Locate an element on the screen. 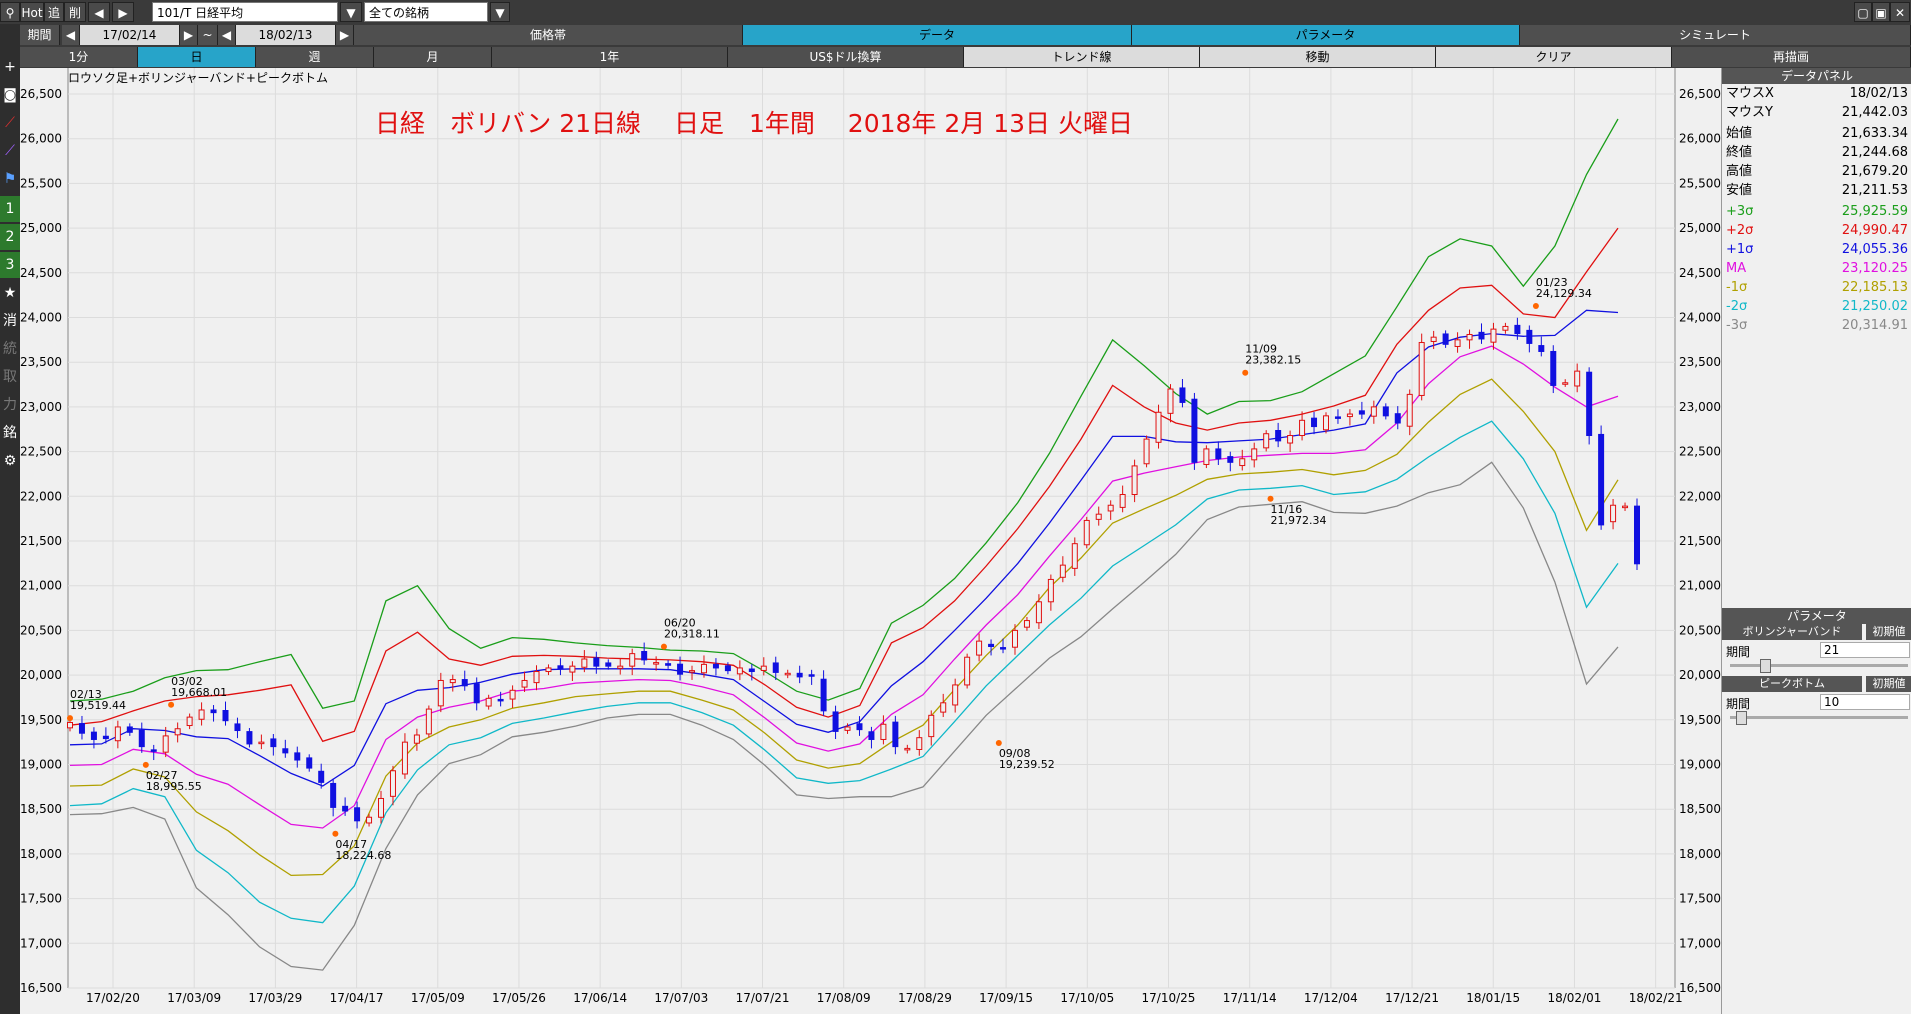  next-arrow-icon: ▶ is located at coordinates (123, 12).